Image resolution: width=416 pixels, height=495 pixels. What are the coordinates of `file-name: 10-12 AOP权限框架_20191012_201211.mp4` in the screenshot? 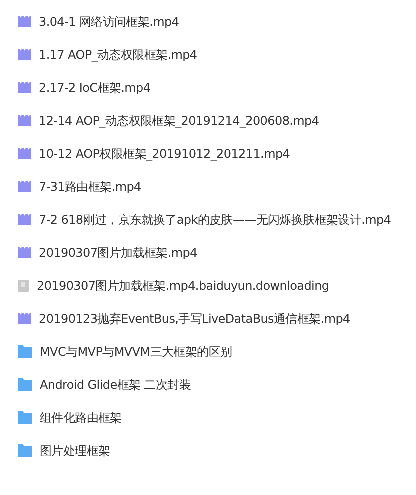 It's located at (164, 153).